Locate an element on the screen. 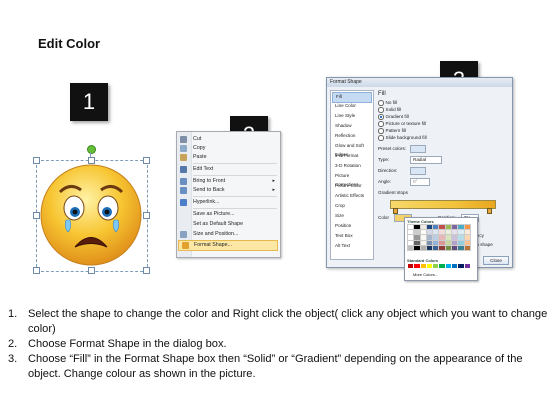 This screenshot has width=560, height=420. angle-input: 0° is located at coordinates (420, 182).